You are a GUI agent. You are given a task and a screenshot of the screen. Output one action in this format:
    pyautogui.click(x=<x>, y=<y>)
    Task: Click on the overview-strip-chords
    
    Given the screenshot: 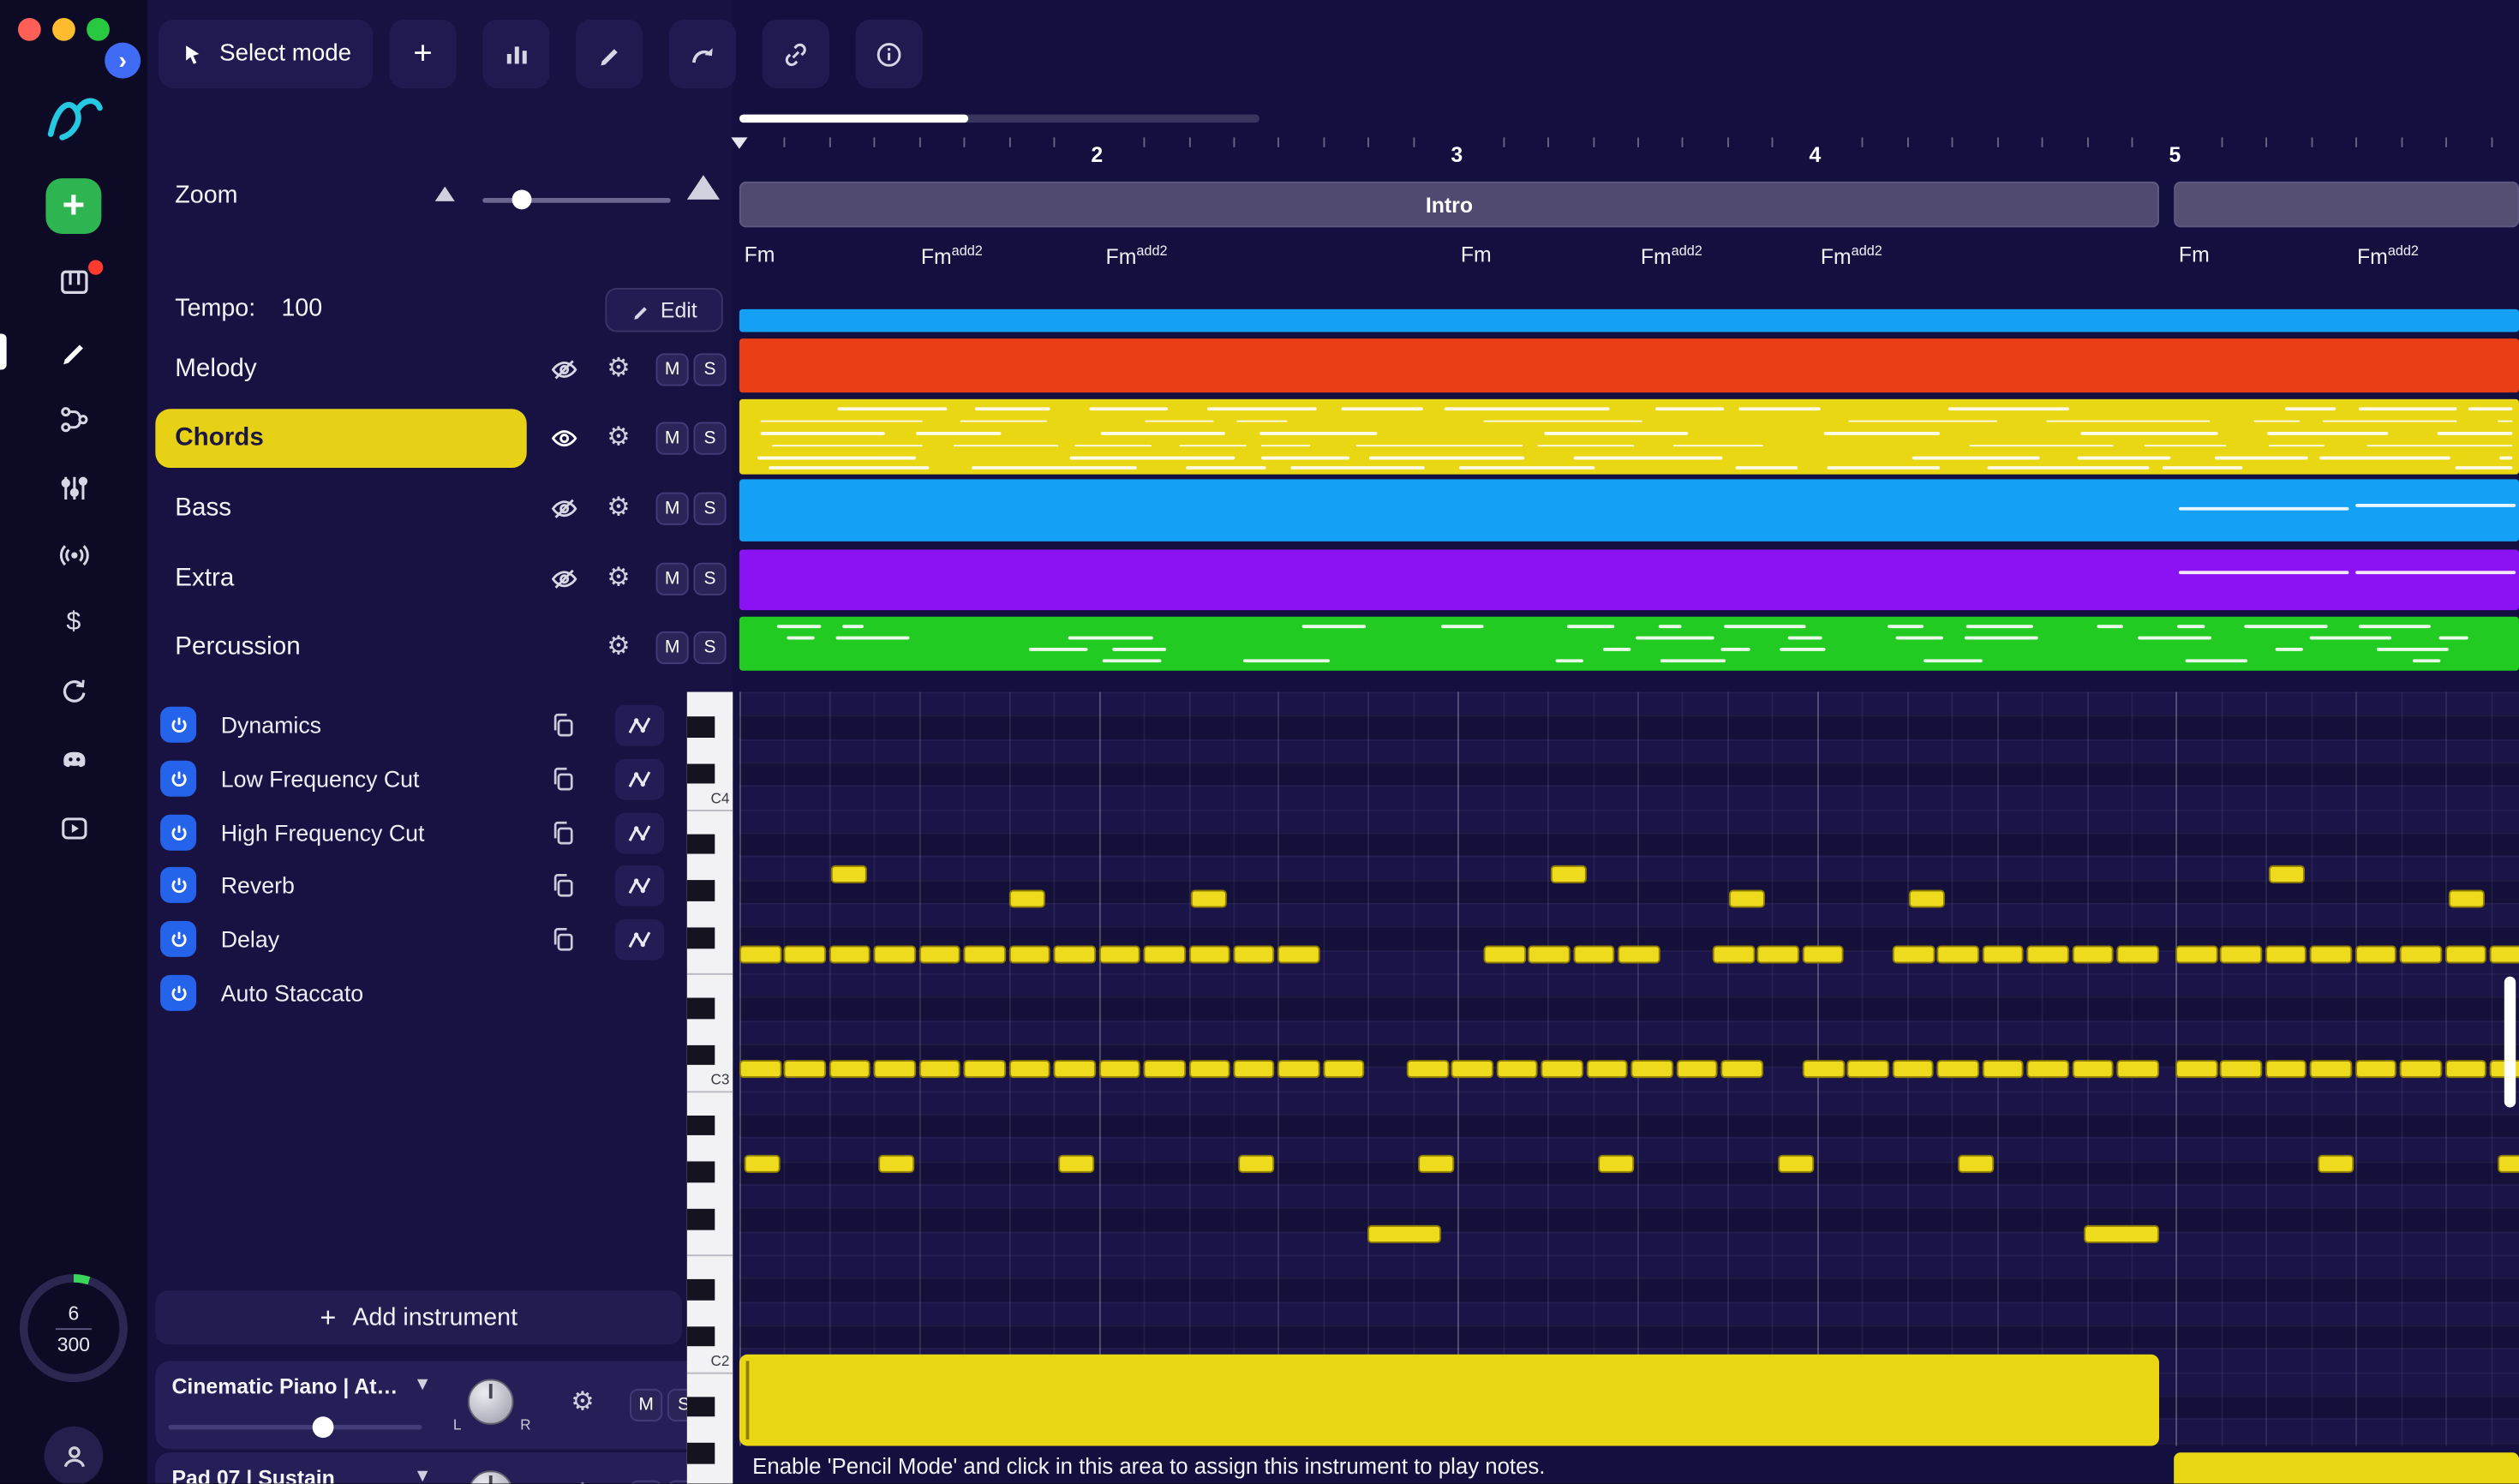 What is the action you would take?
    pyautogui.click(x=1629, y=436)
    